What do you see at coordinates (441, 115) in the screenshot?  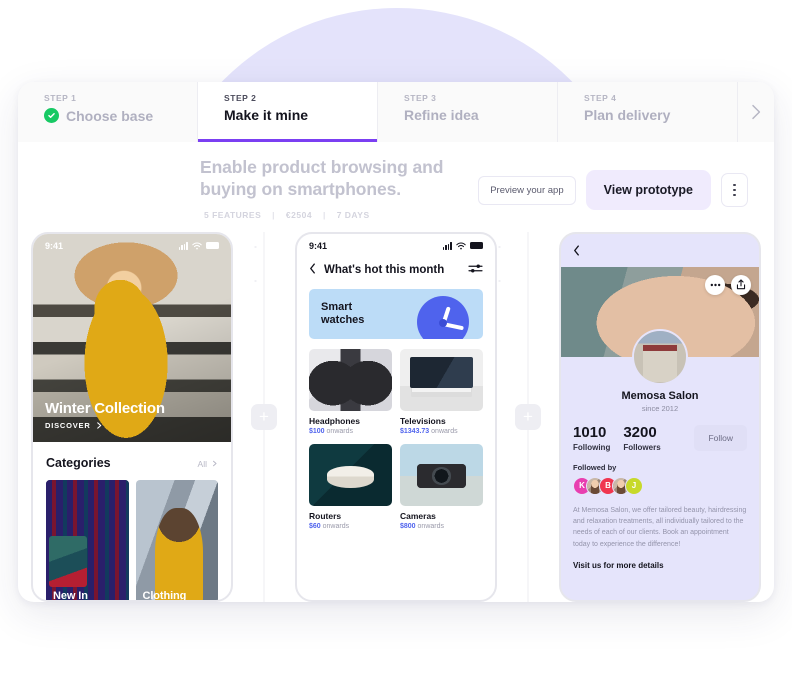 I see `step-label: Refine idea` at bounding box center [441, 115].